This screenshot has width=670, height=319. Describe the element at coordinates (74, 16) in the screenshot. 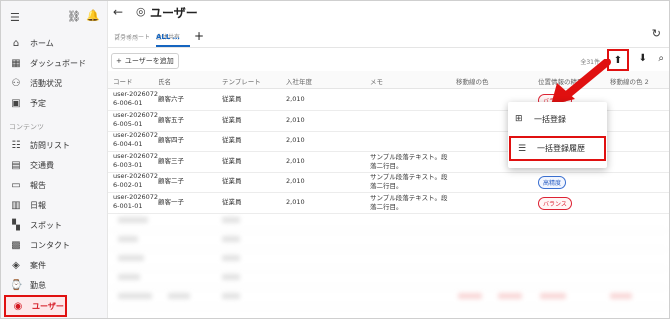

I see `link-icon: ⛓` at that location.